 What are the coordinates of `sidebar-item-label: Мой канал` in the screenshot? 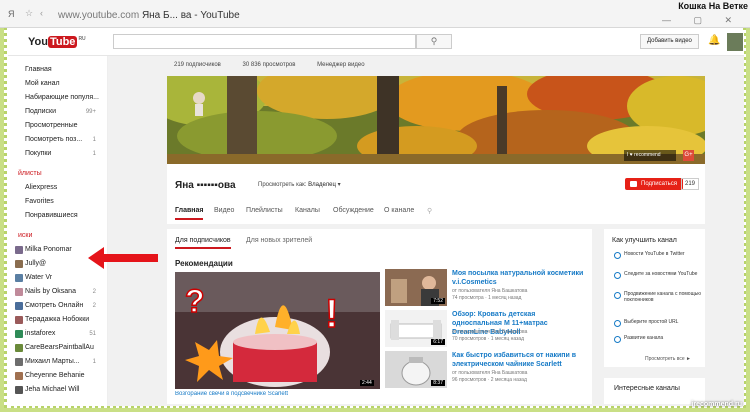 It's located at (42, 83).